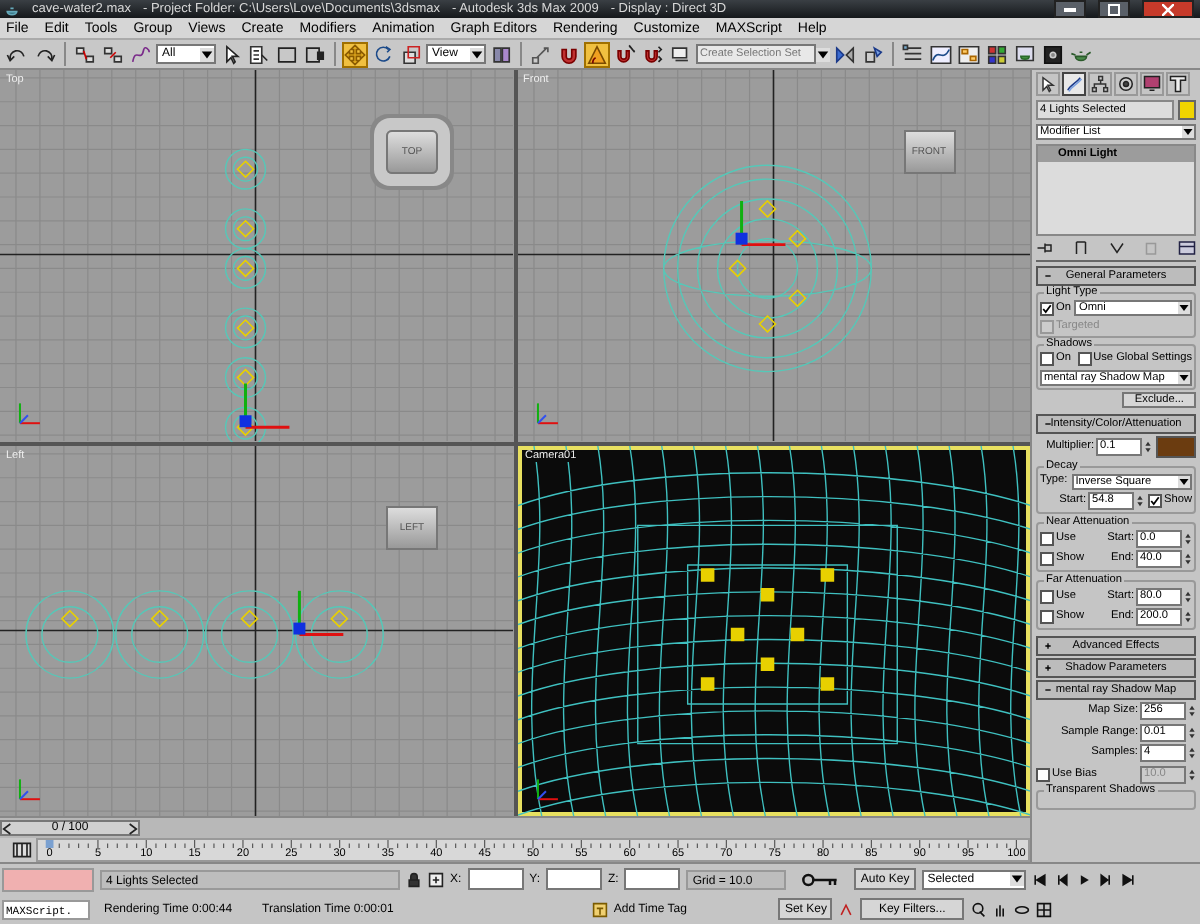  Describe the element at coordinates (999, 909) in the screenshot. I see `pan-hand-icon` at that location.